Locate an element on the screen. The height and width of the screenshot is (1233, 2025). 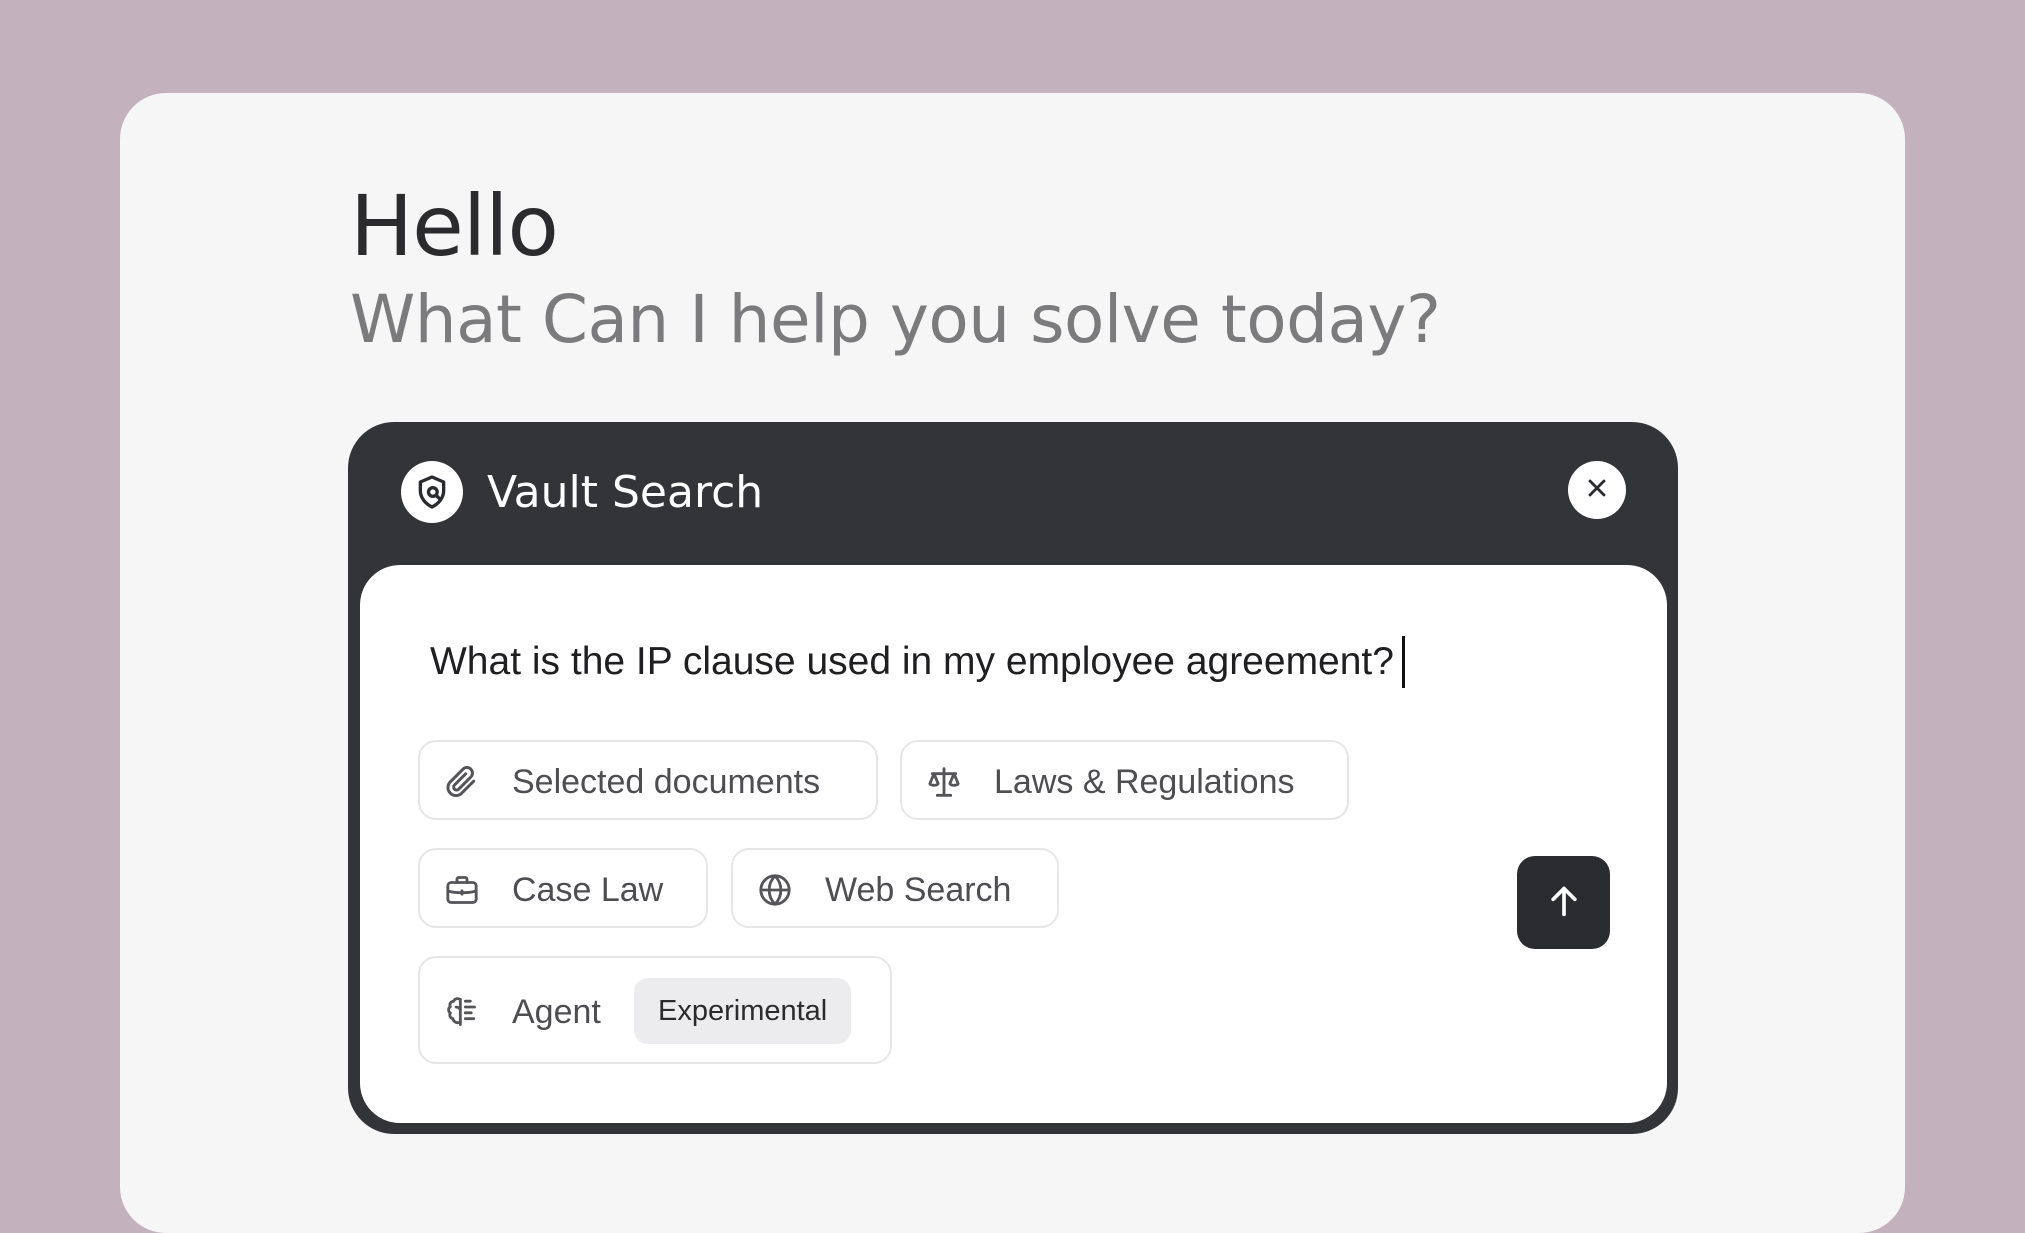
send-button is located at coordinates (1563, 902).